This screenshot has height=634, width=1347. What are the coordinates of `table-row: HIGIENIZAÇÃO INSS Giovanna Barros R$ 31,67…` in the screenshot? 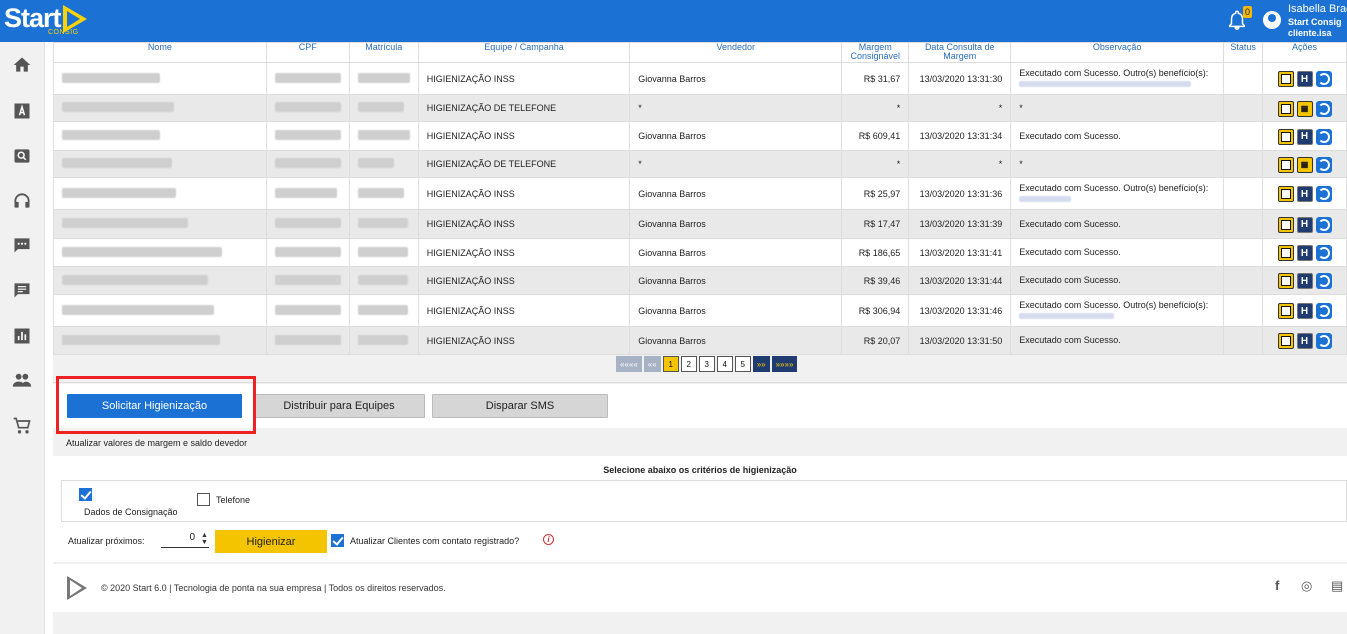 It's located at (700, 78).